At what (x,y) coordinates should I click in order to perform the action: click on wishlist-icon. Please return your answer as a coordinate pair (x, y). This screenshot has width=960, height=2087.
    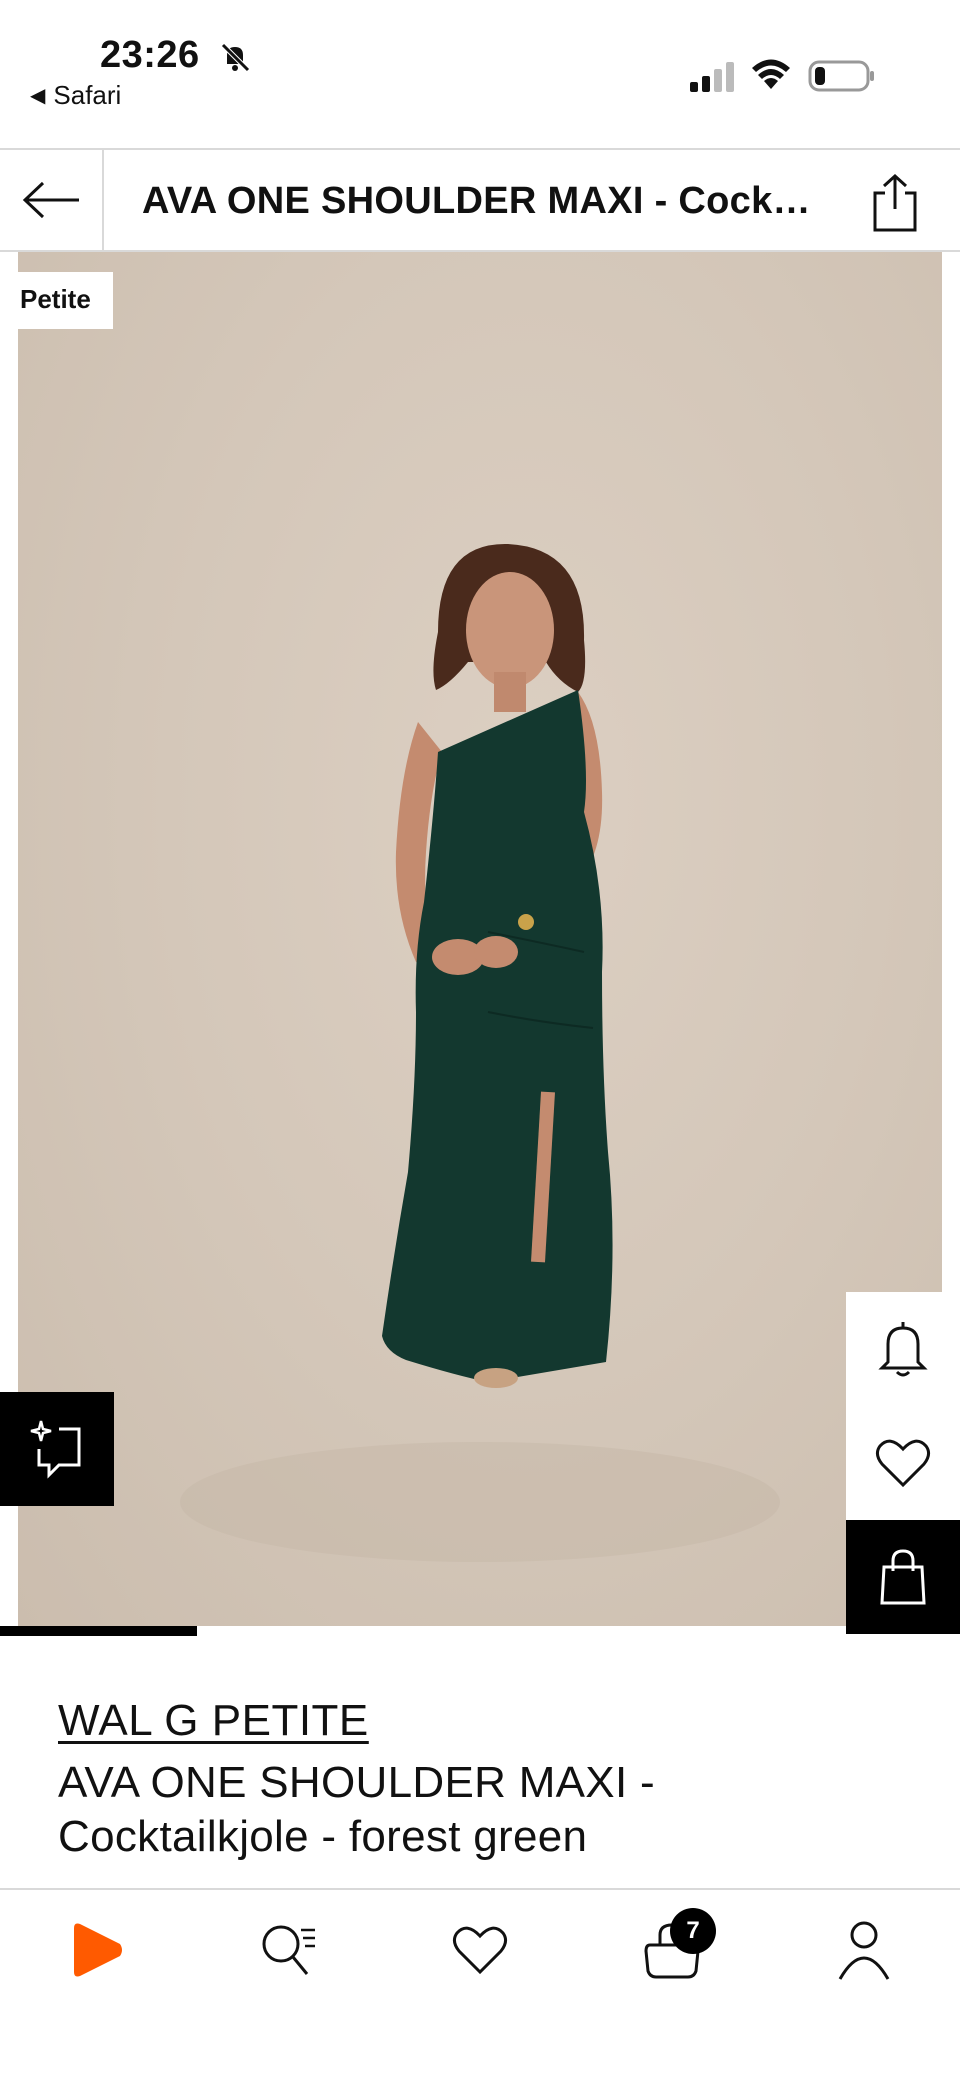
    Looking at the image, I should click on (480, 1950).